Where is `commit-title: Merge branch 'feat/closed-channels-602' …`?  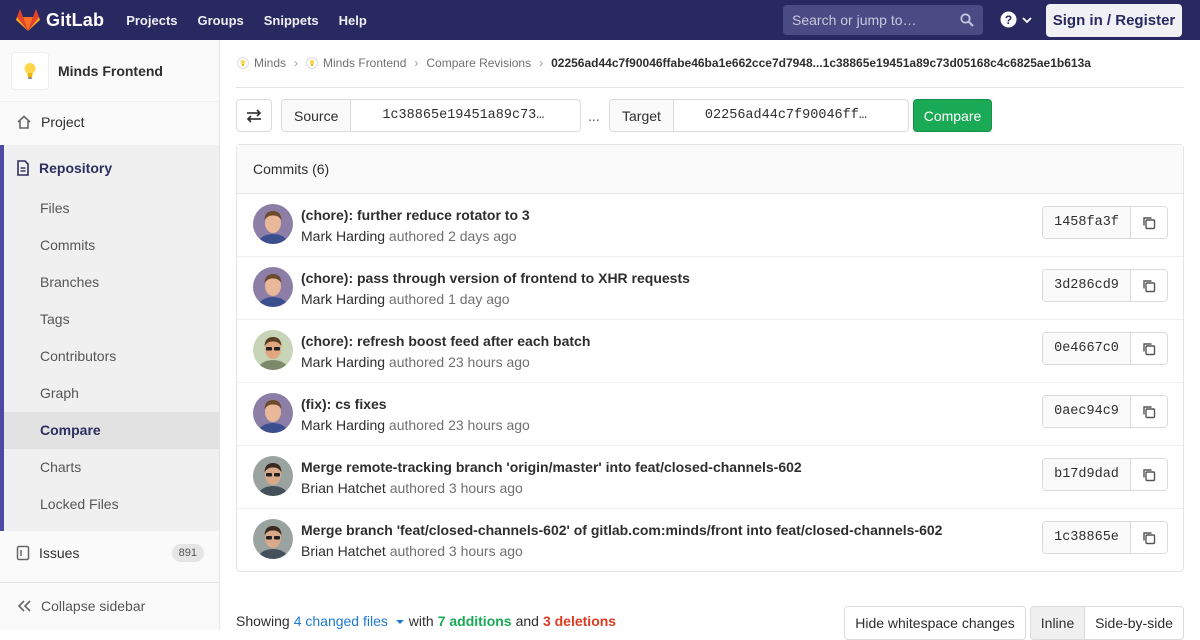
commit-title: Merge branch 'feat/closed-channels-602' … is located at coordinates (621, 530).